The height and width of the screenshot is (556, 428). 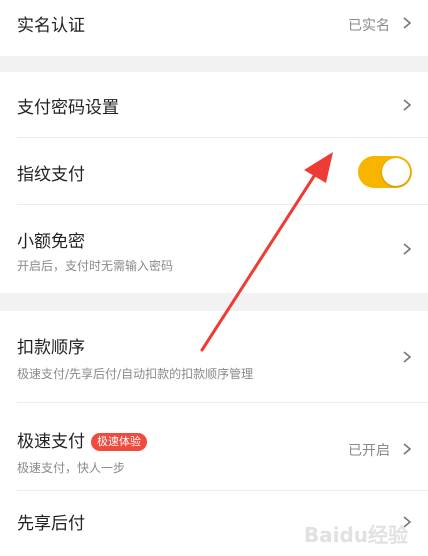 I want to click on row-deduct-order-subtitle: 极速支付/先享后付/自动扣款的扣款顺序管理, so click(x=135, y=374).